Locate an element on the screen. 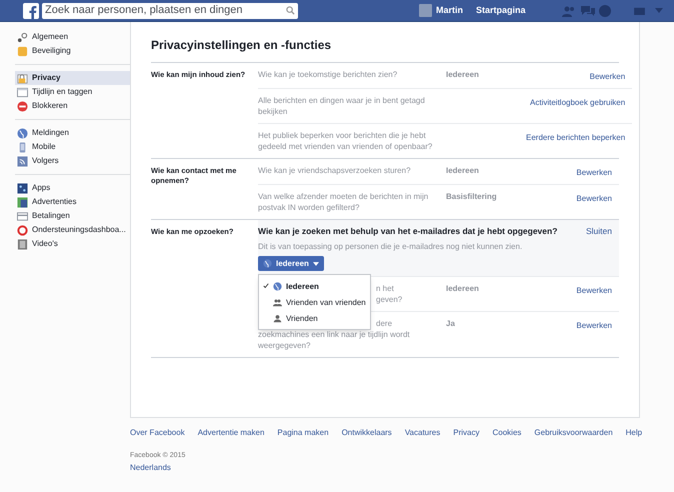 The image size is (674, 492). gears-icon is located at coordinates (22, 37).